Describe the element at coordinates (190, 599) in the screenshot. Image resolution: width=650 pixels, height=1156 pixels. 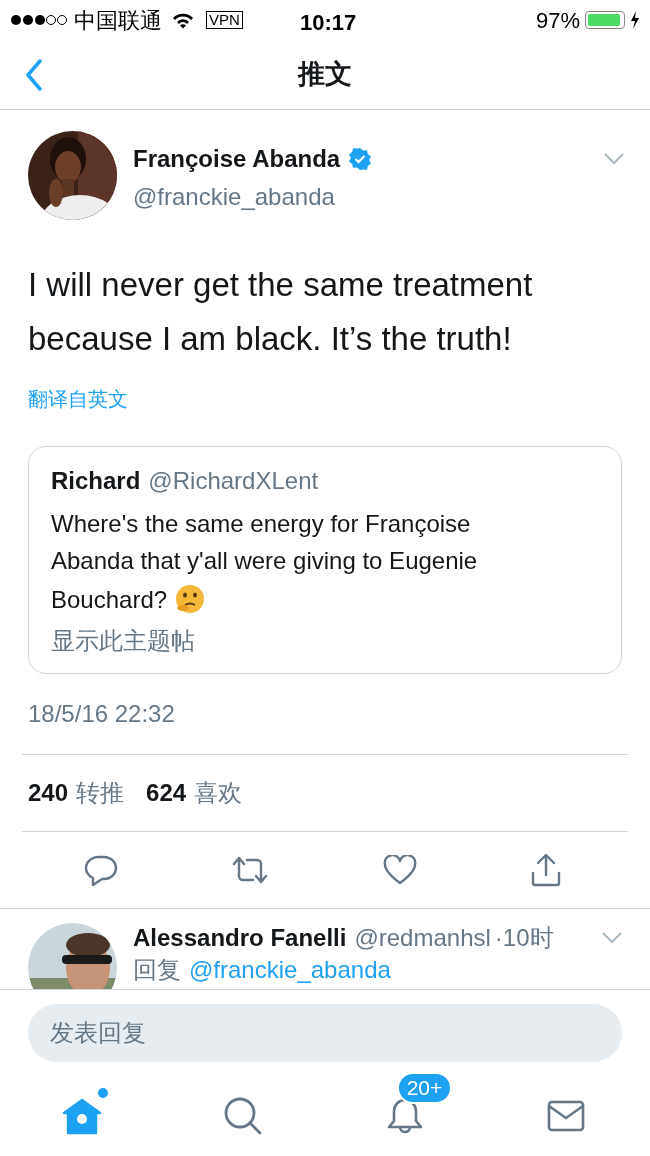
I see `thinking-emoji-icon` at that location.